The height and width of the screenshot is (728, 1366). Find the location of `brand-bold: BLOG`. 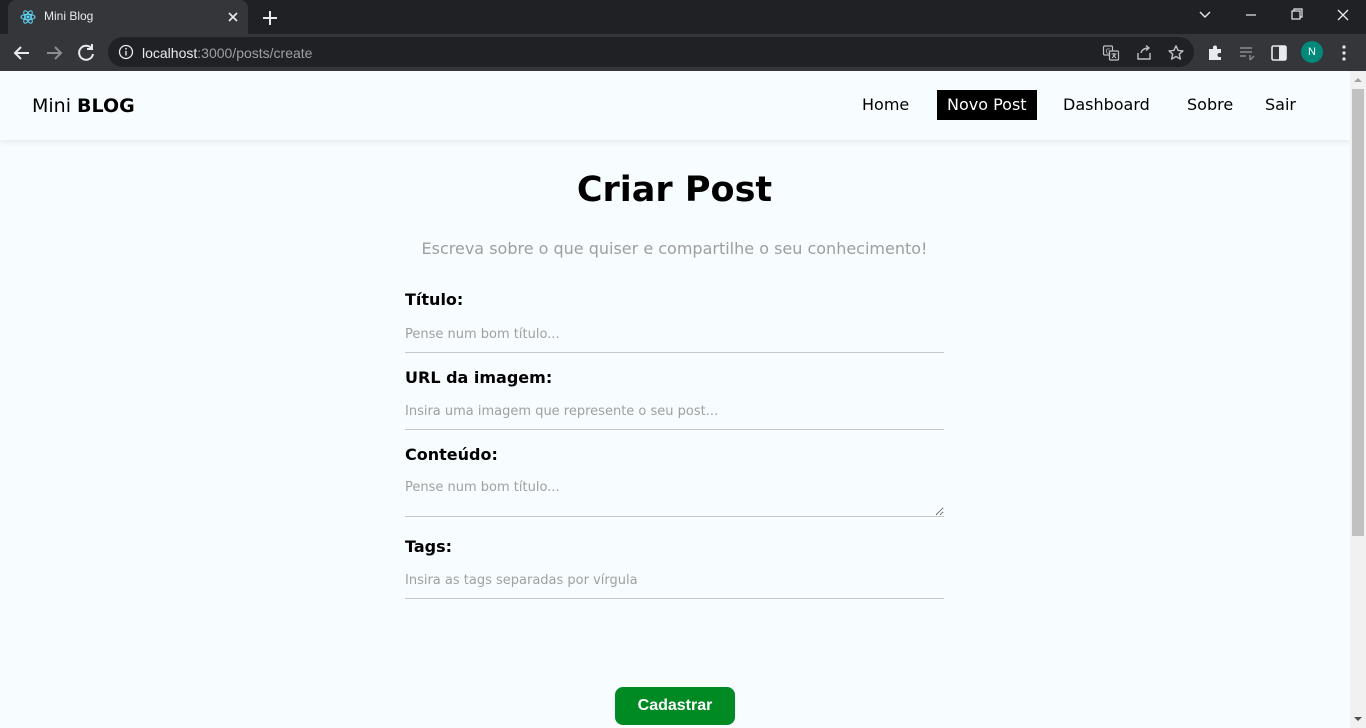

brand-bold: BLOG is located at coordinates (106, 106).